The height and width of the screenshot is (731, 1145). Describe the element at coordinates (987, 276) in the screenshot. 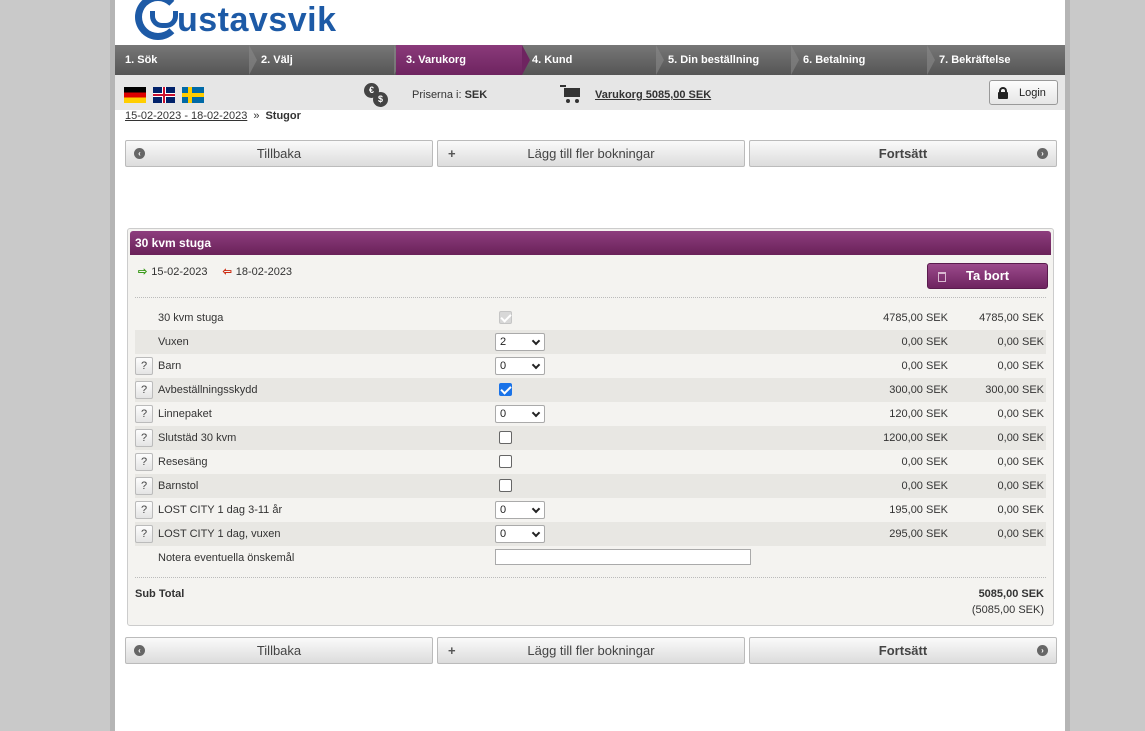

I see `remove-booking-button: Ta bort` at that location.